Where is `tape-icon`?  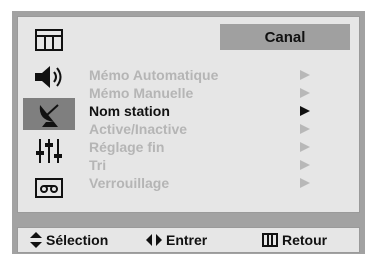
tape-icon is located at coordinates (49, 188).